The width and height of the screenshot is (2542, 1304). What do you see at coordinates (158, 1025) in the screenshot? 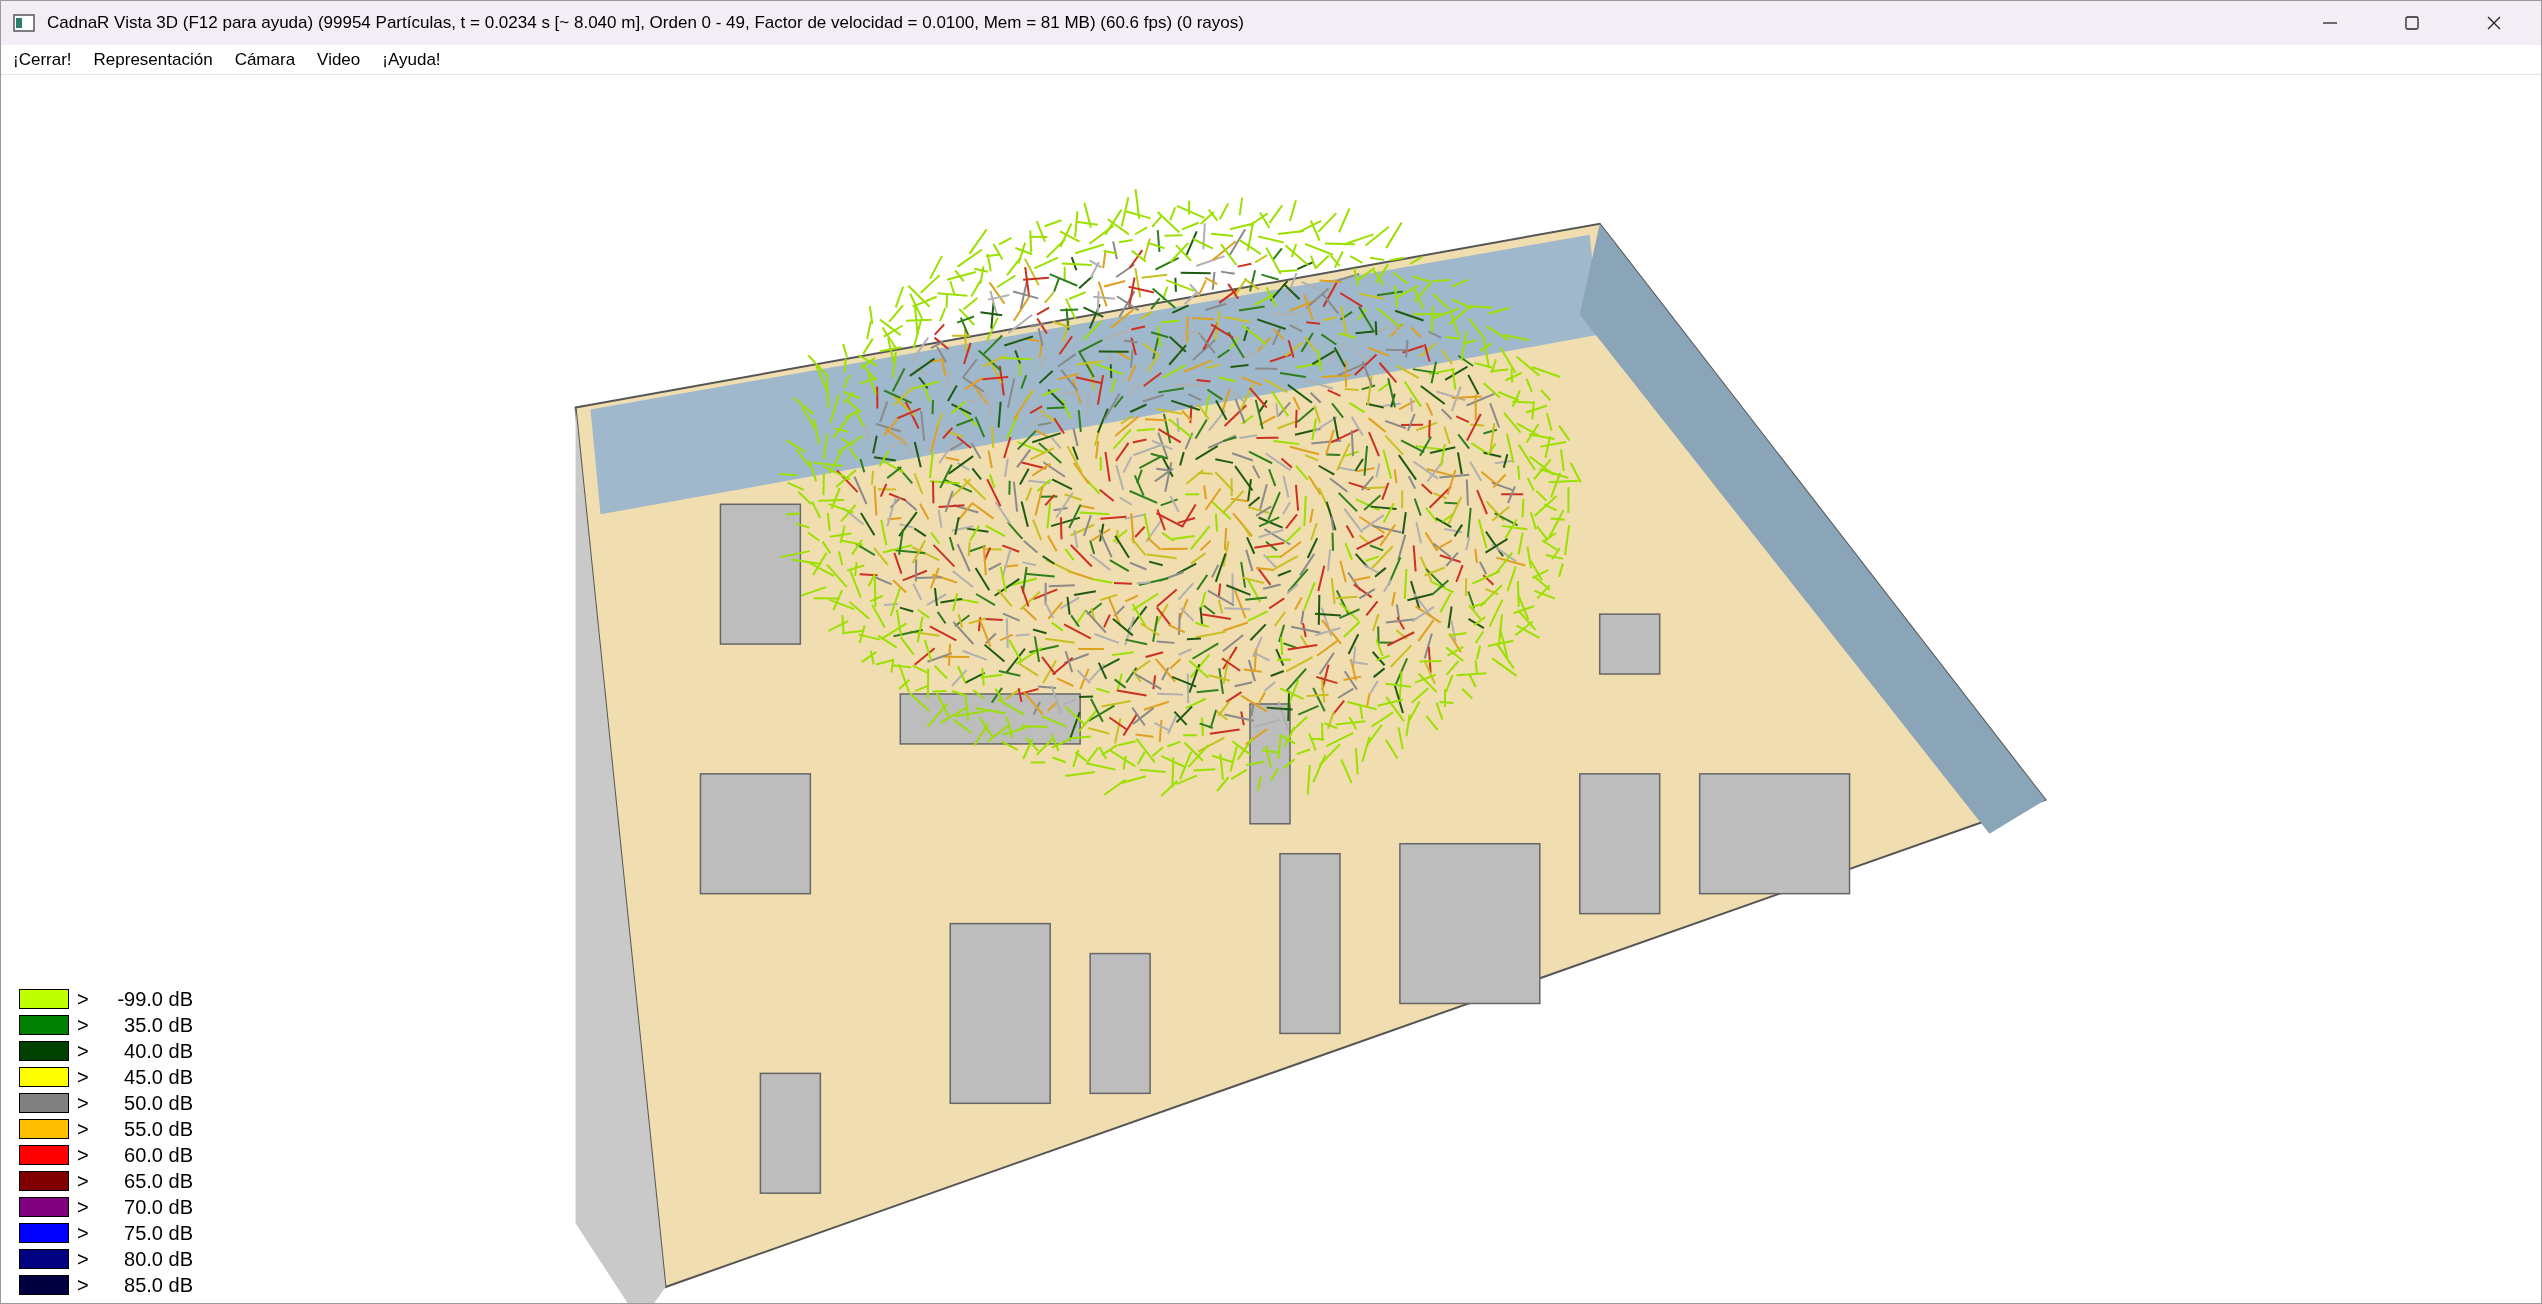
I see `legend-label: 35.0 dB` at bounding box center [158, 1025].